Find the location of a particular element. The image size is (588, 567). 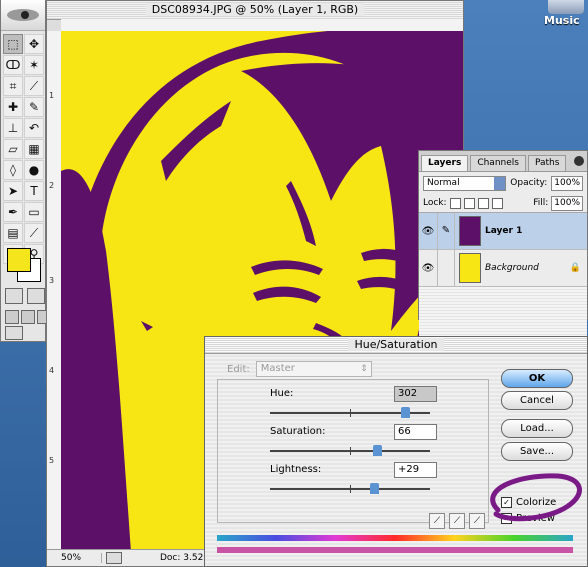

ruler-mark: 2 is located at coordinates (52, 185).